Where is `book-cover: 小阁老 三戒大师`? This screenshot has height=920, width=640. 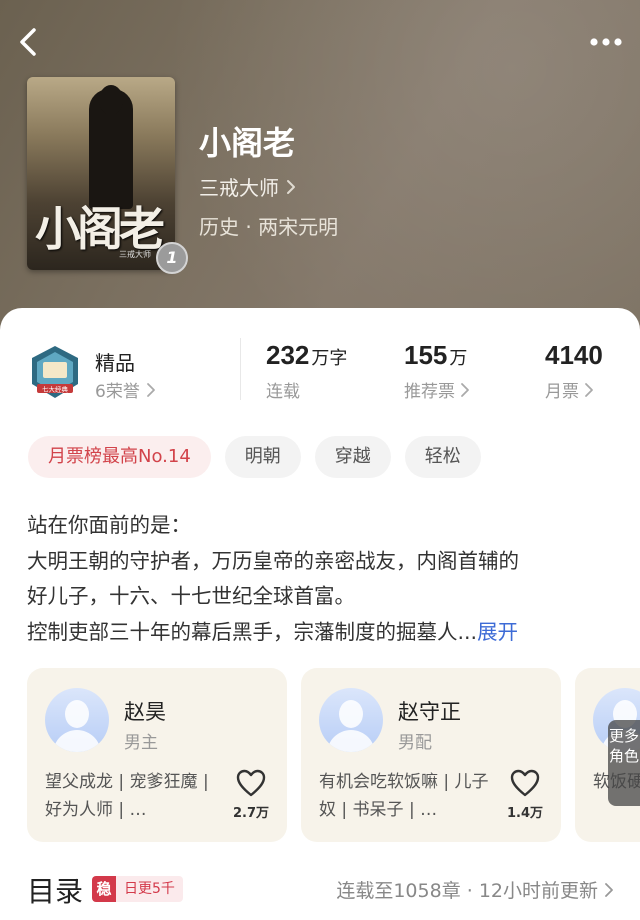
book-cover: 小阁老 三戒大师 is located at coordinates (101, 173).